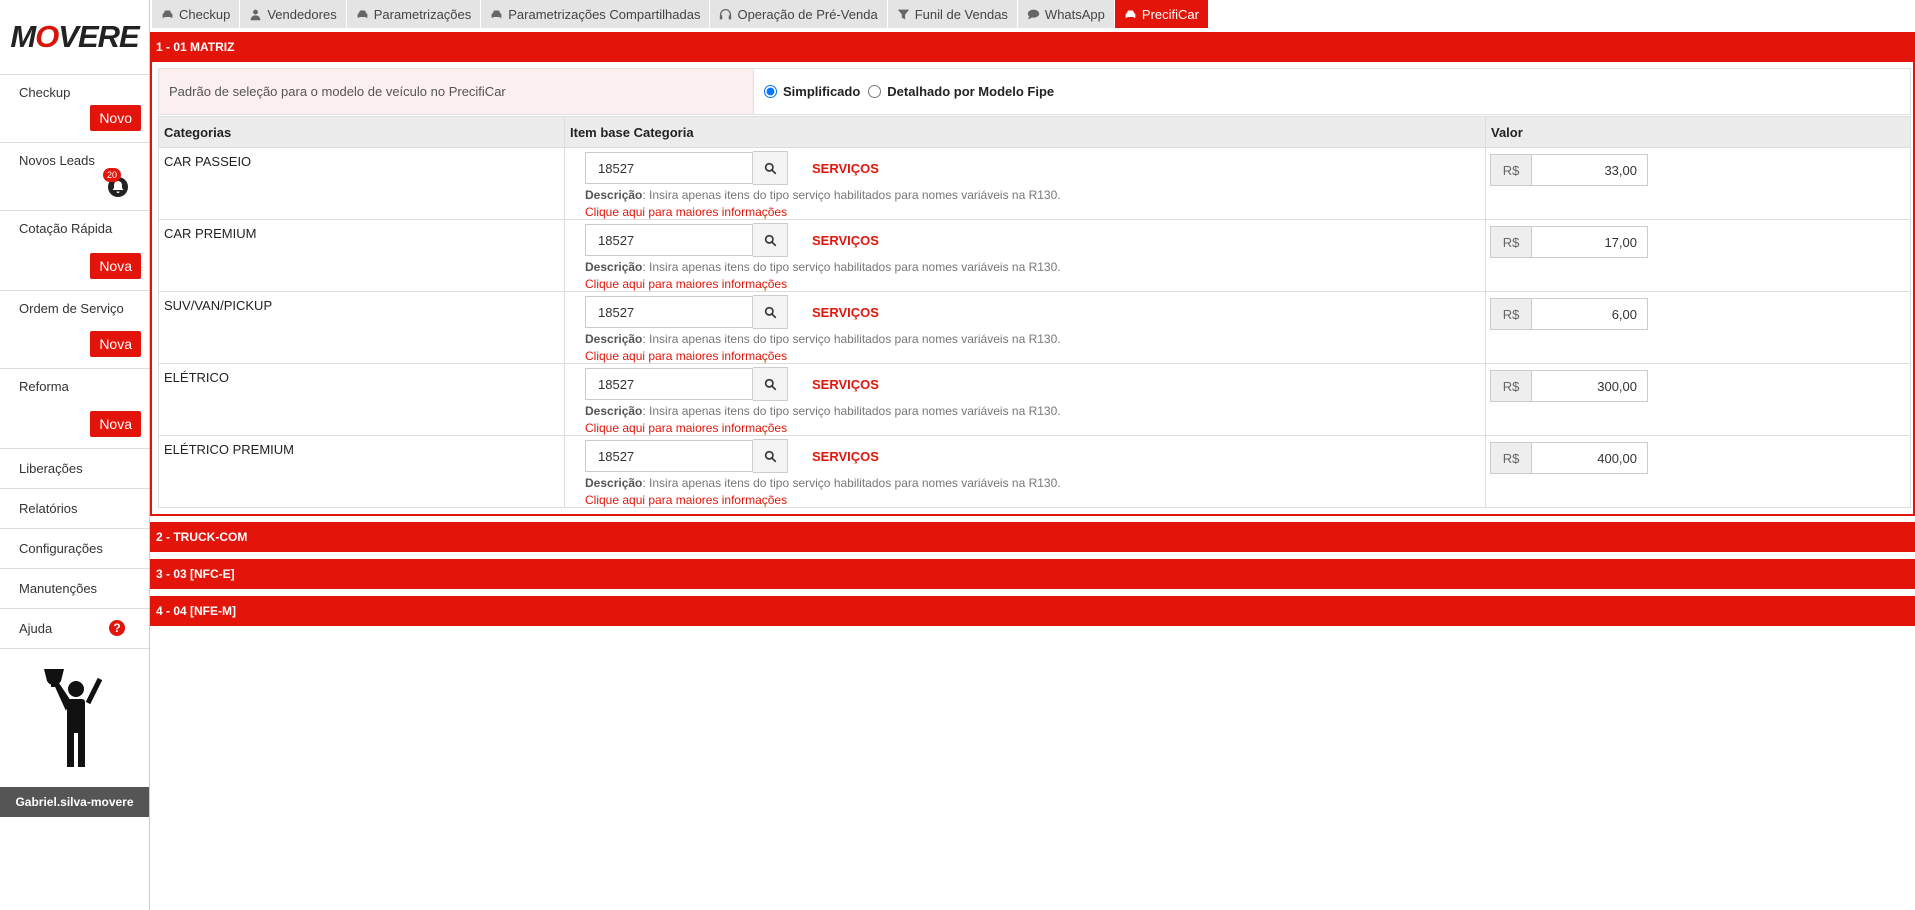 The width and height of the screenshot is (1915, 910). Describe the element at coordinates (74, 330) in the screenshot. I see `sidebar-item-ordem-servico: Ordem de Serviço Nova` at that location.